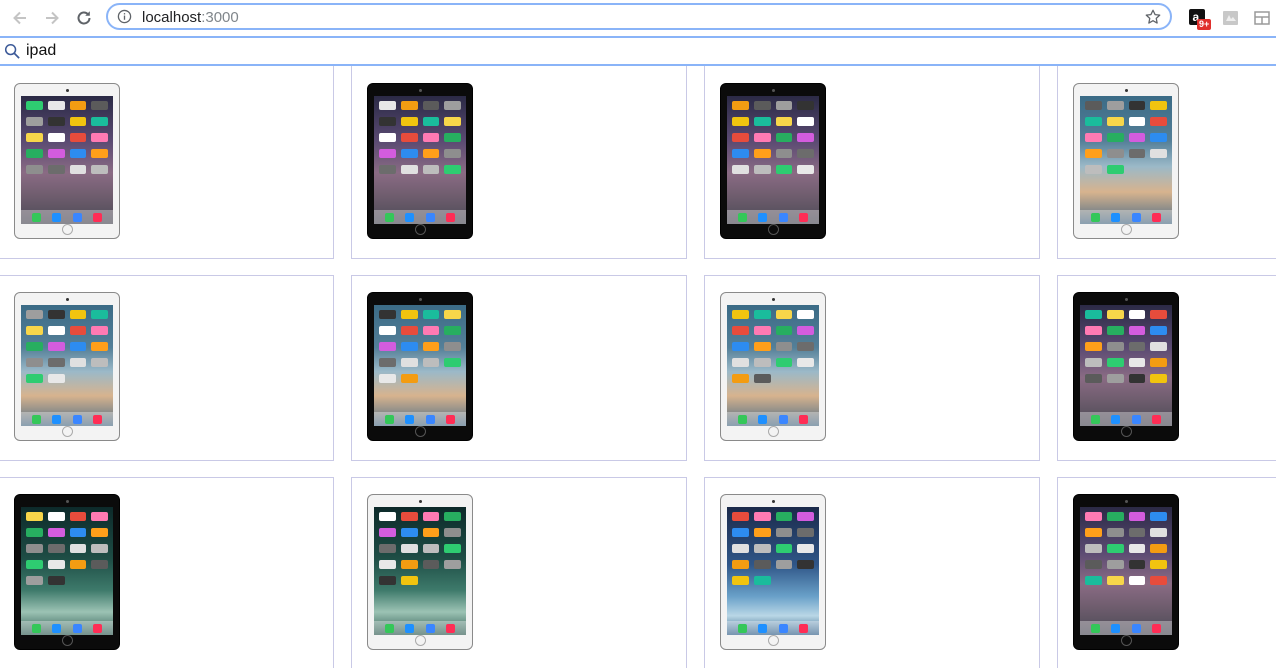 This screenshot has width=1276, height=668. I want to click on browser-toolbar: localhost:3000 a 9+, so click(638, 18).